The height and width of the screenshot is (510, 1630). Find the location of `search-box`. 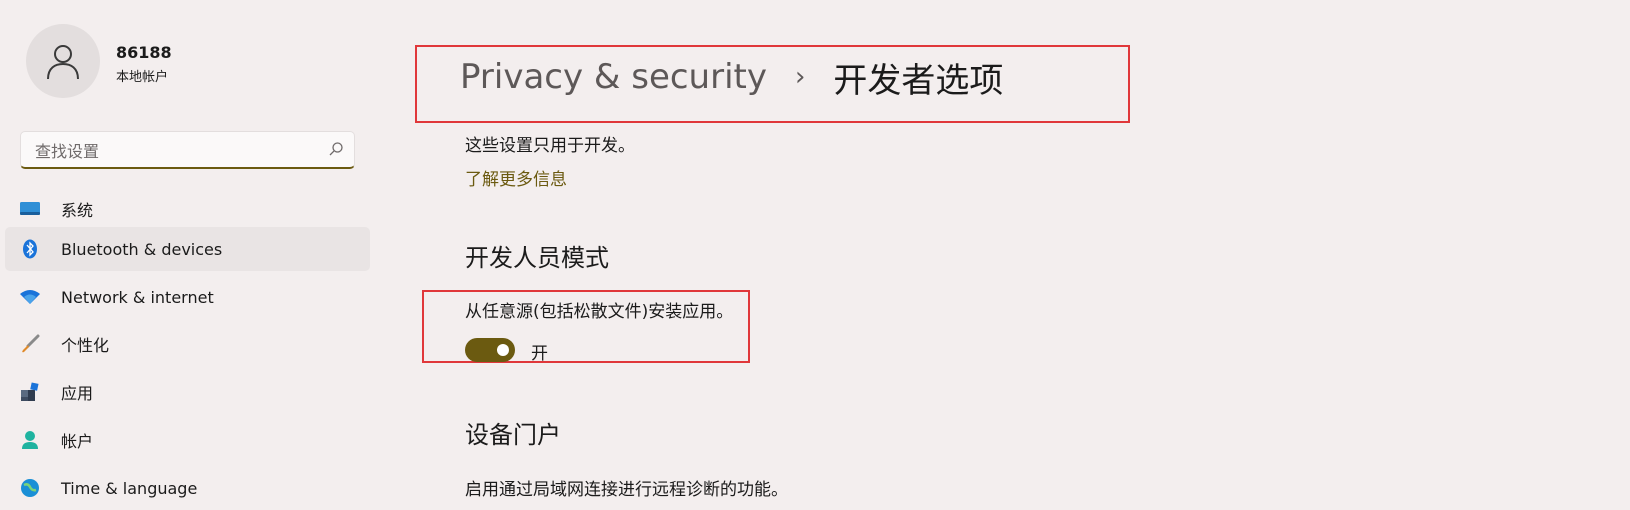

search-box is located at coordinates (187, 150).